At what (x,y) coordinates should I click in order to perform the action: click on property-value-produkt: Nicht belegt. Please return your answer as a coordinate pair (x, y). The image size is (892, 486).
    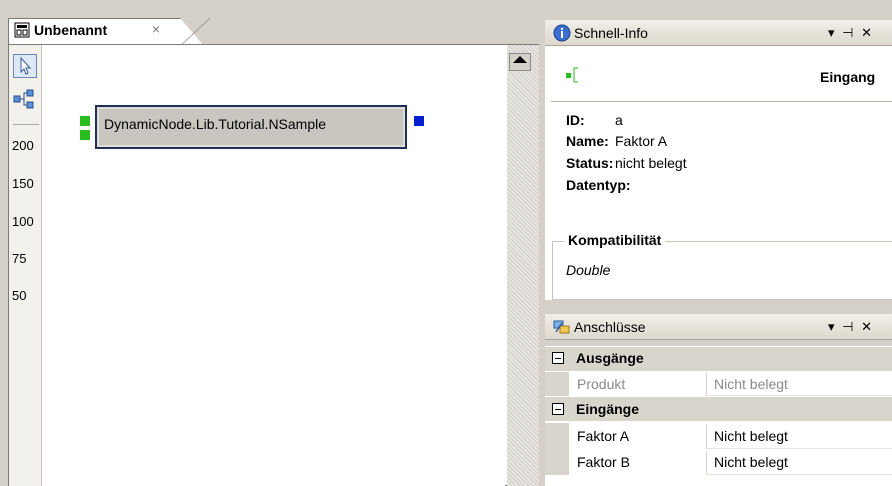
    Looking at the image, I should click on (751, 384).